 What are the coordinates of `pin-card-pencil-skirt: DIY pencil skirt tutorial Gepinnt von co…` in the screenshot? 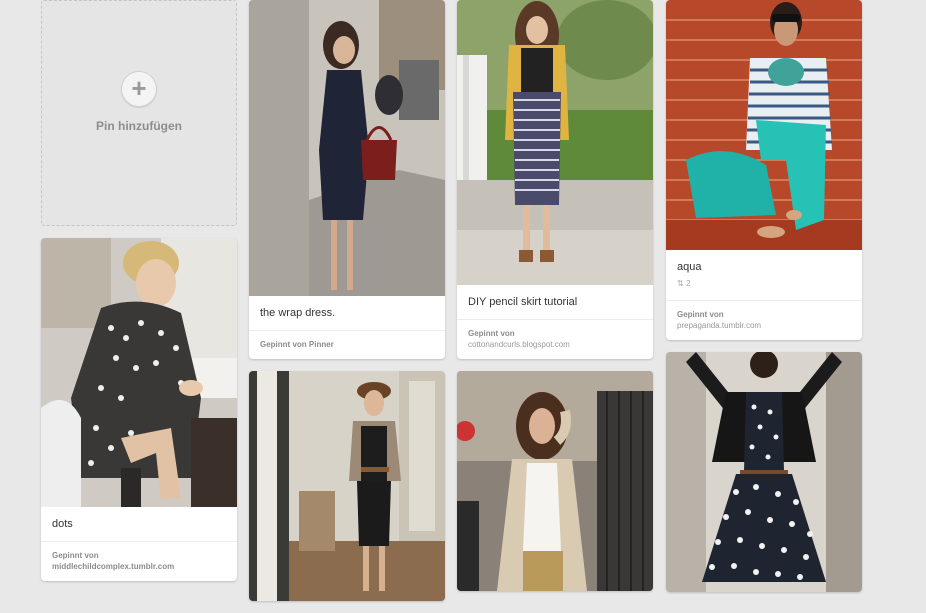 It's located at (555, 179).